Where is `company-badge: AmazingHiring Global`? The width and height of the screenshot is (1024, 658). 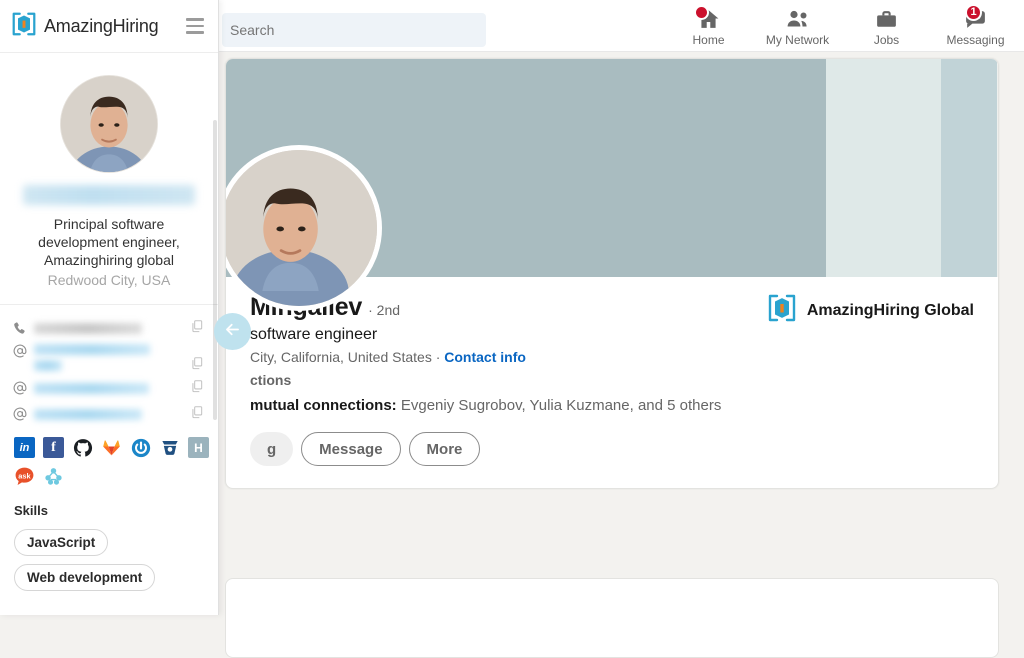
company-badge: AmazingHiring Global is located at coordinates (871, 310).